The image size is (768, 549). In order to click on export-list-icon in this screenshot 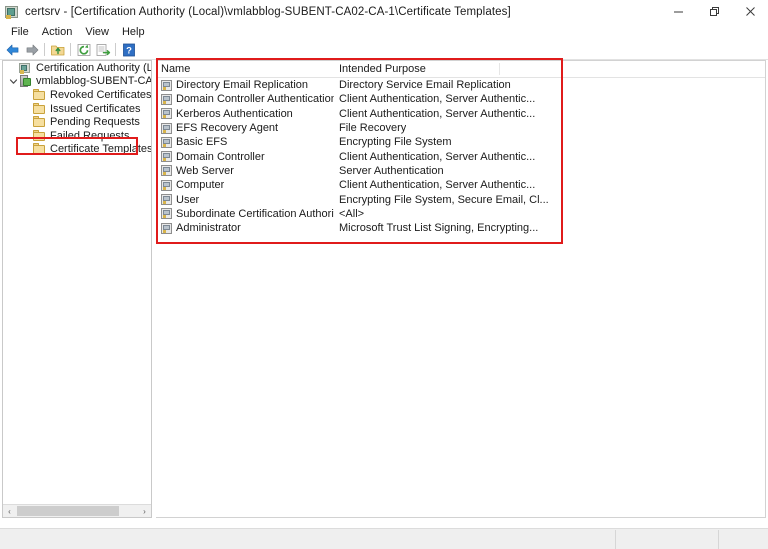, I will do `click(102, 50)`.